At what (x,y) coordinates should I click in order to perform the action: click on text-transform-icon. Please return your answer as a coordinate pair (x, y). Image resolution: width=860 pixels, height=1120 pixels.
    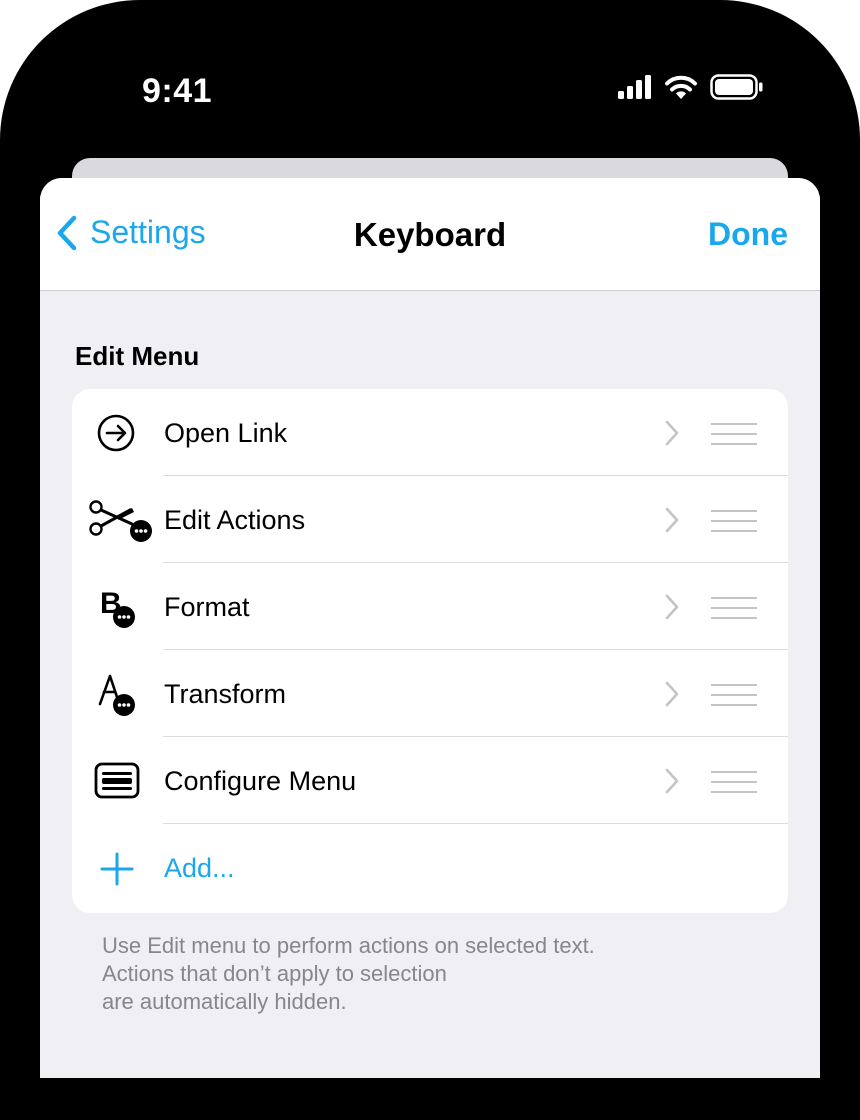
    Looking at the image, I should click on (116, 695).